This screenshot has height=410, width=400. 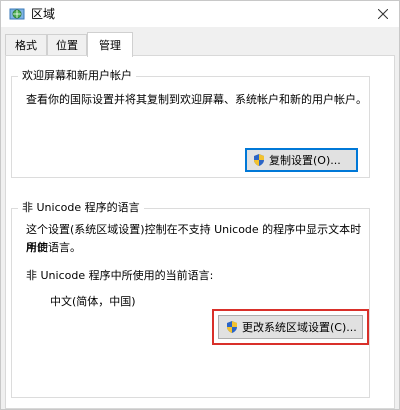 I want to click on close-icon, so click(x=383, y=14).